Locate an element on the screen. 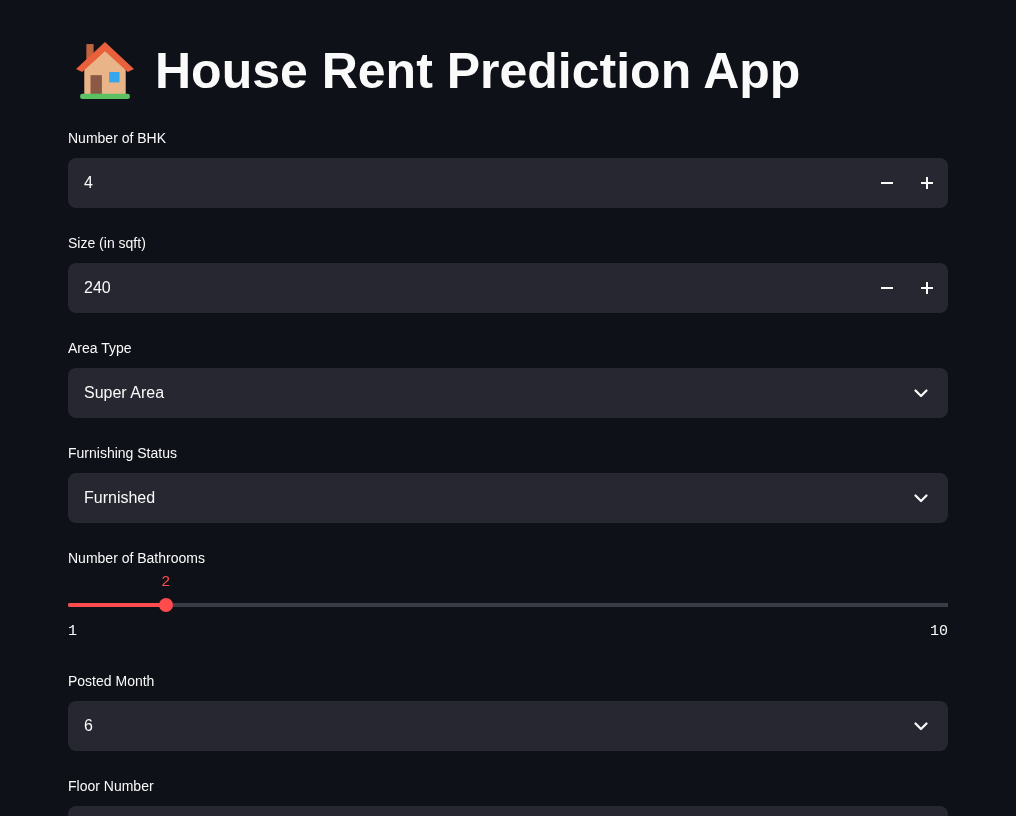  house-icon is located at coordinates (105, 70).